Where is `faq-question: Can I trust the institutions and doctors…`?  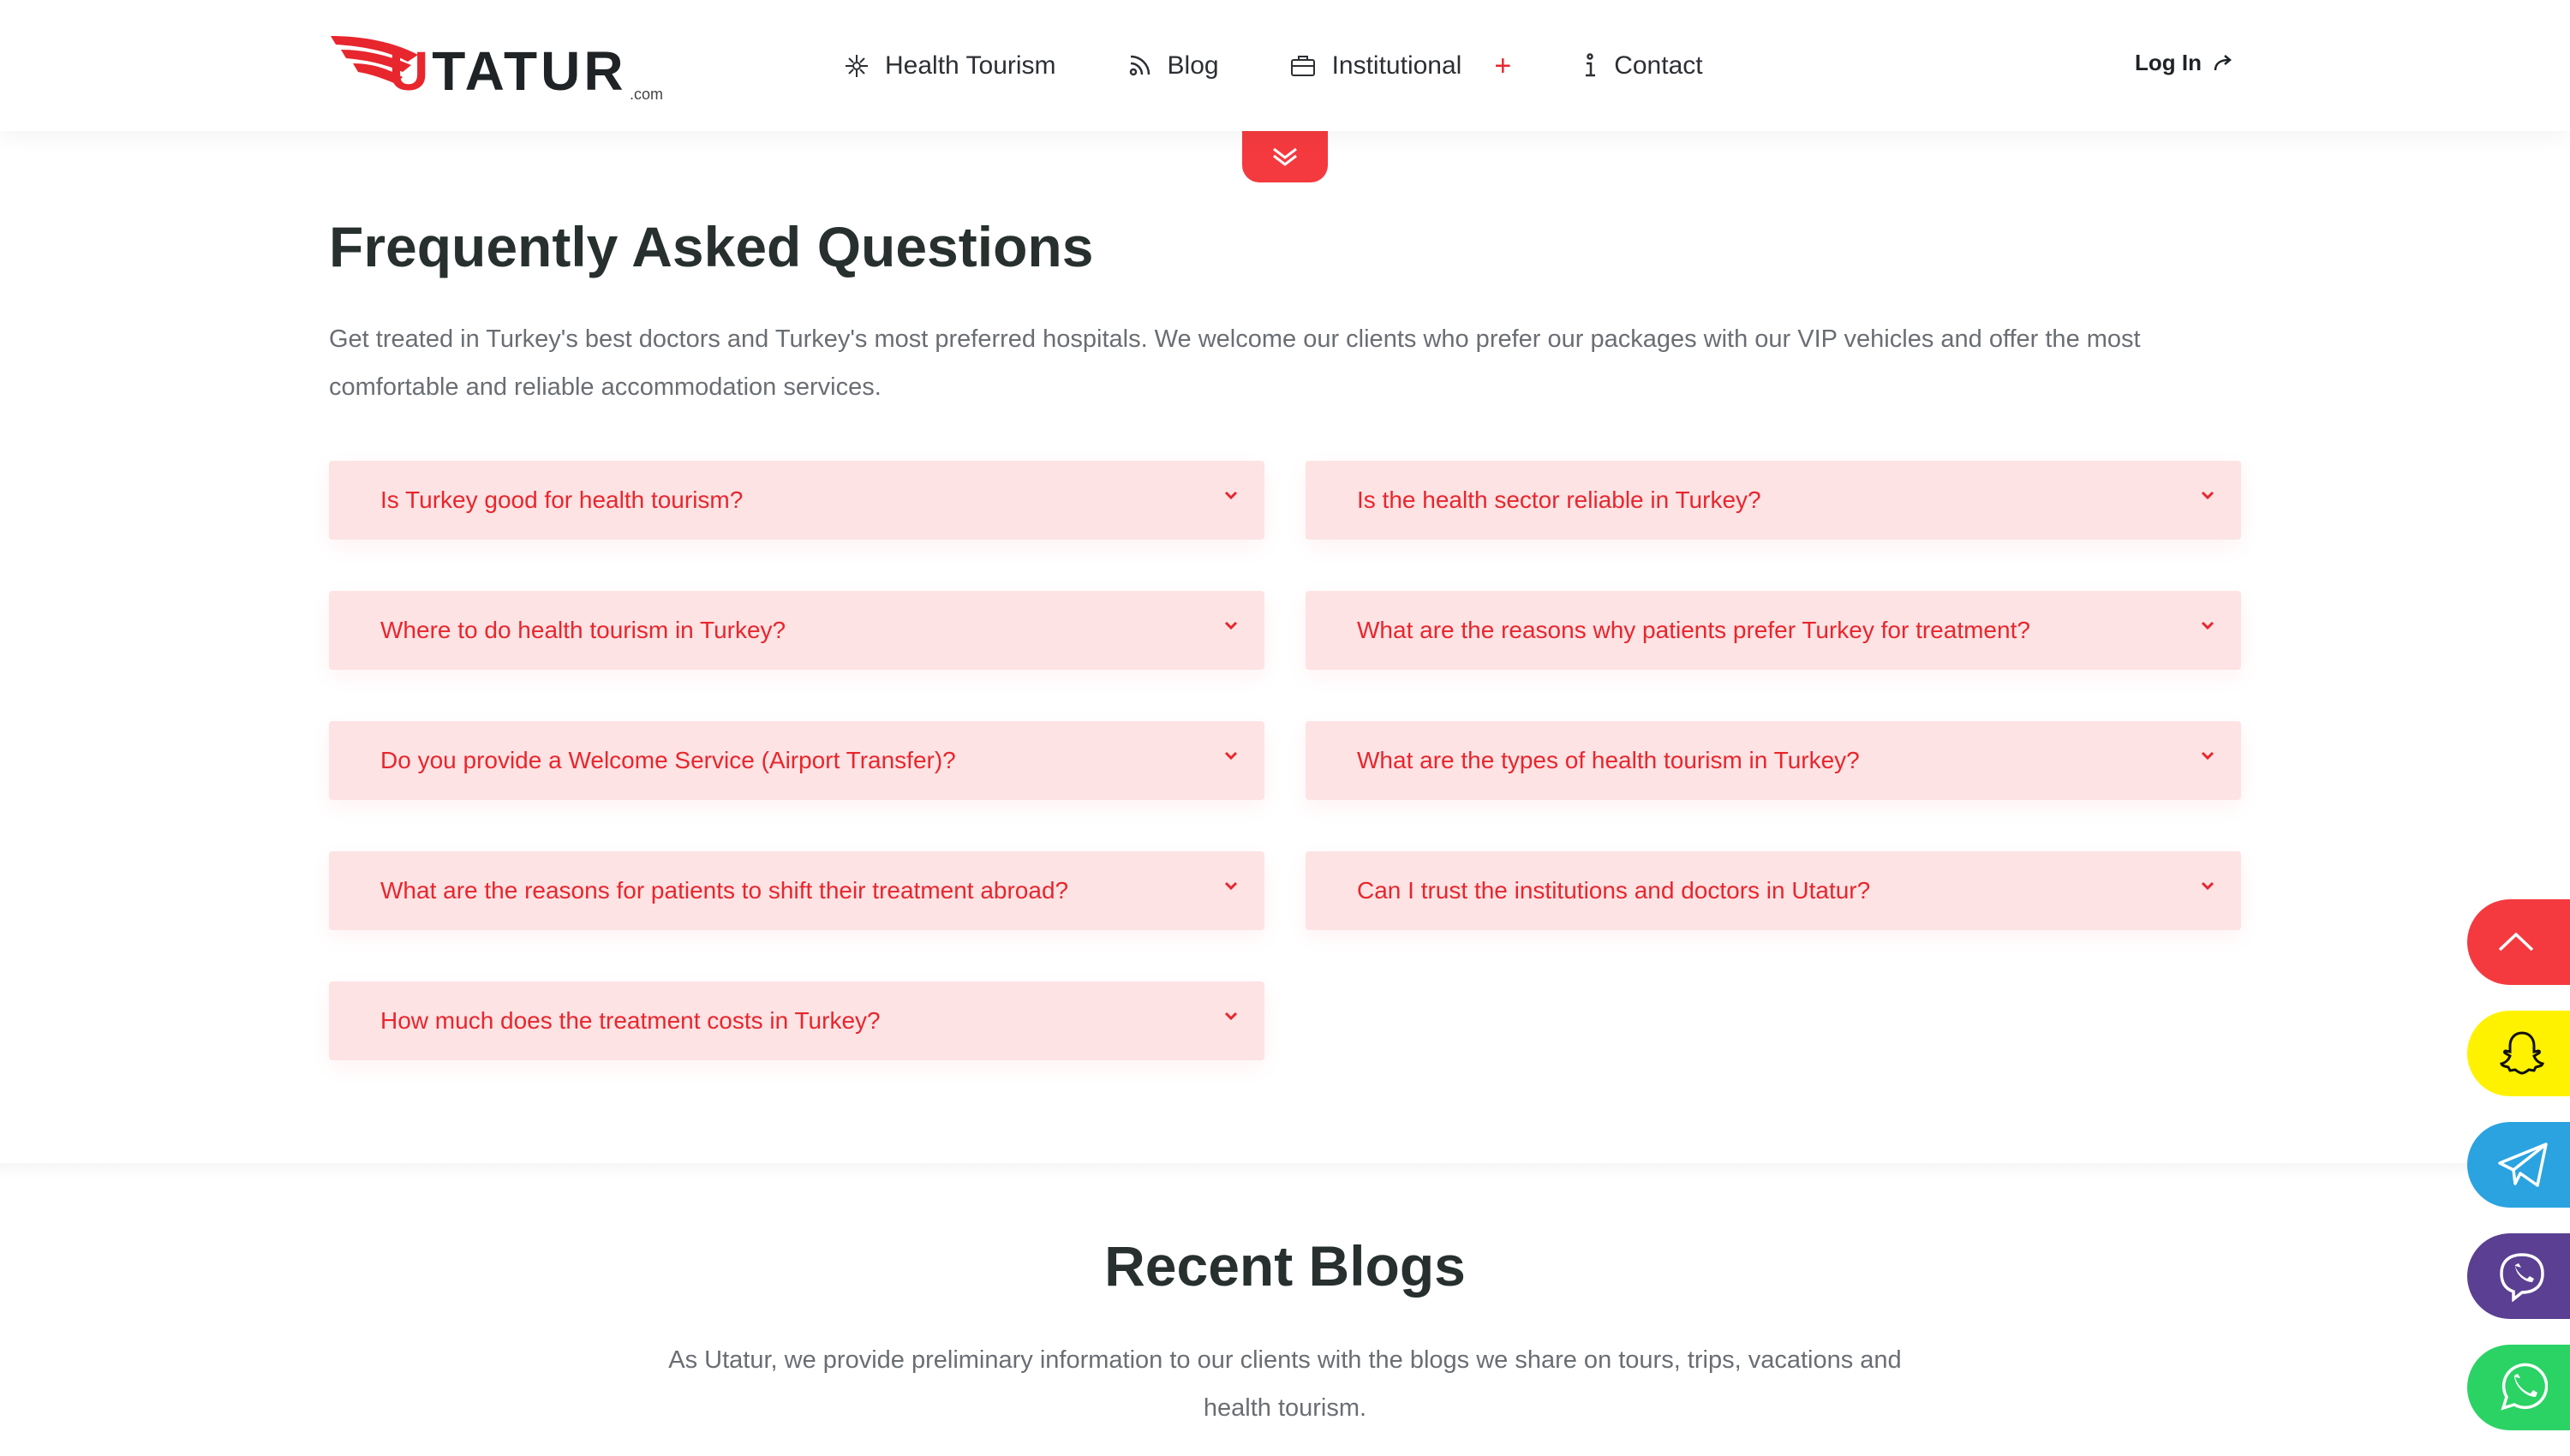 faq-question: Can I trust the institutions and doctors… is located at coordinates (1614, 890).